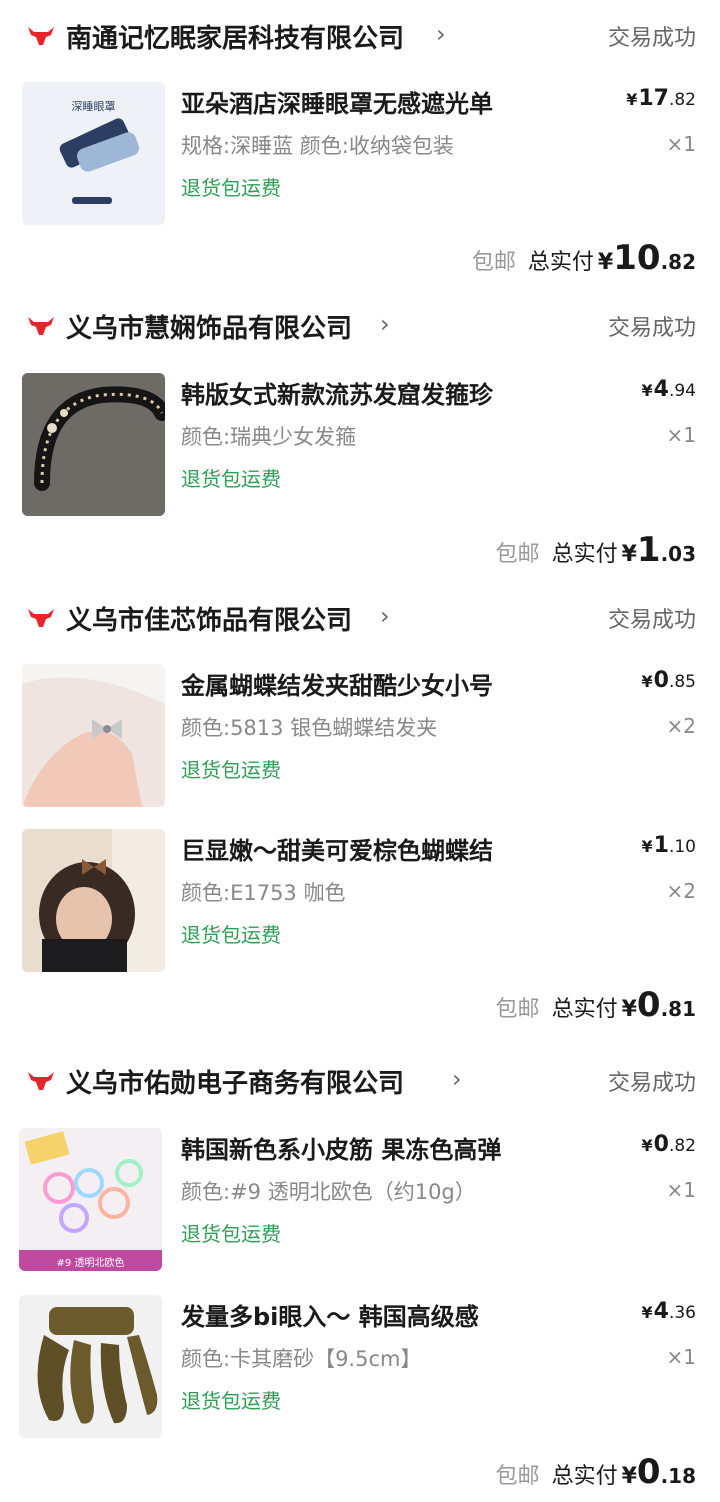 The height and width of the screenshot is (1502, 720). What do you see at coordinates (209, 326) in the screenshot?
I see `store-name: 义乌市慧娴饰品有限公司` at bounding box center [209, 326].